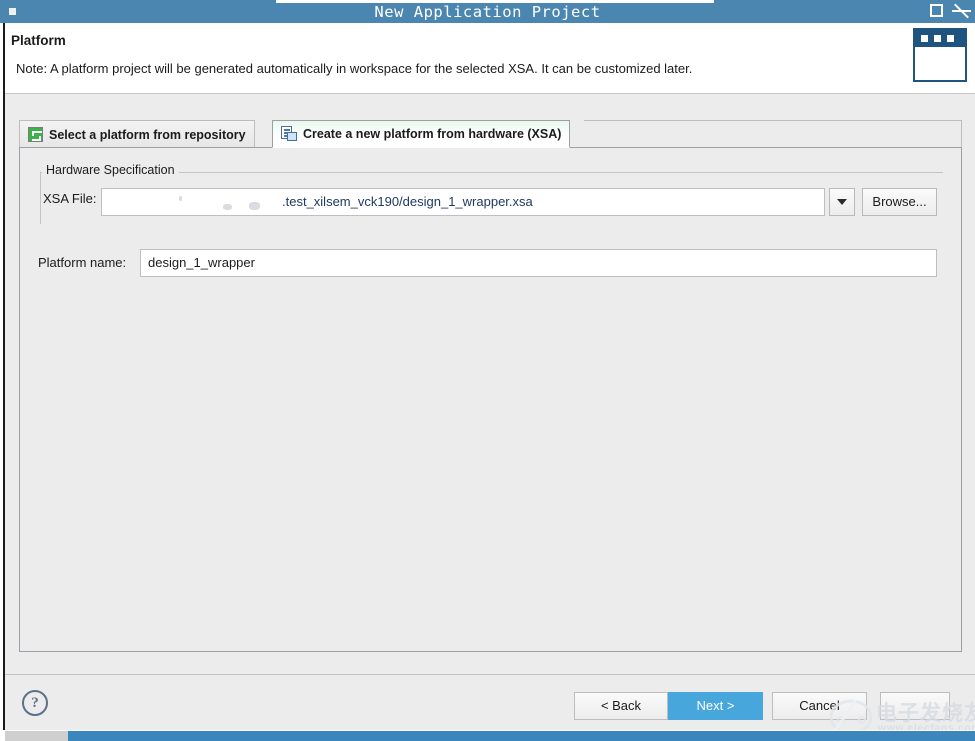  I want to click on xsa-file-row: XSA File:, so click(69, 198).